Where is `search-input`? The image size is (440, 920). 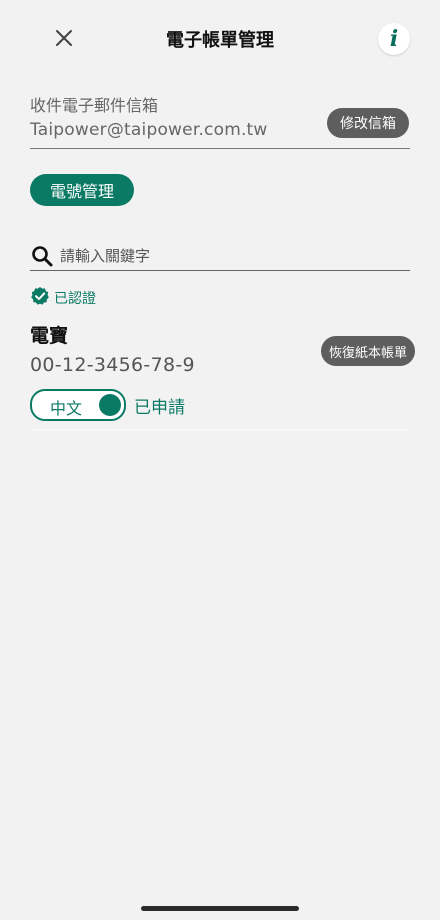
search-input is located at coordinates (233, 256).